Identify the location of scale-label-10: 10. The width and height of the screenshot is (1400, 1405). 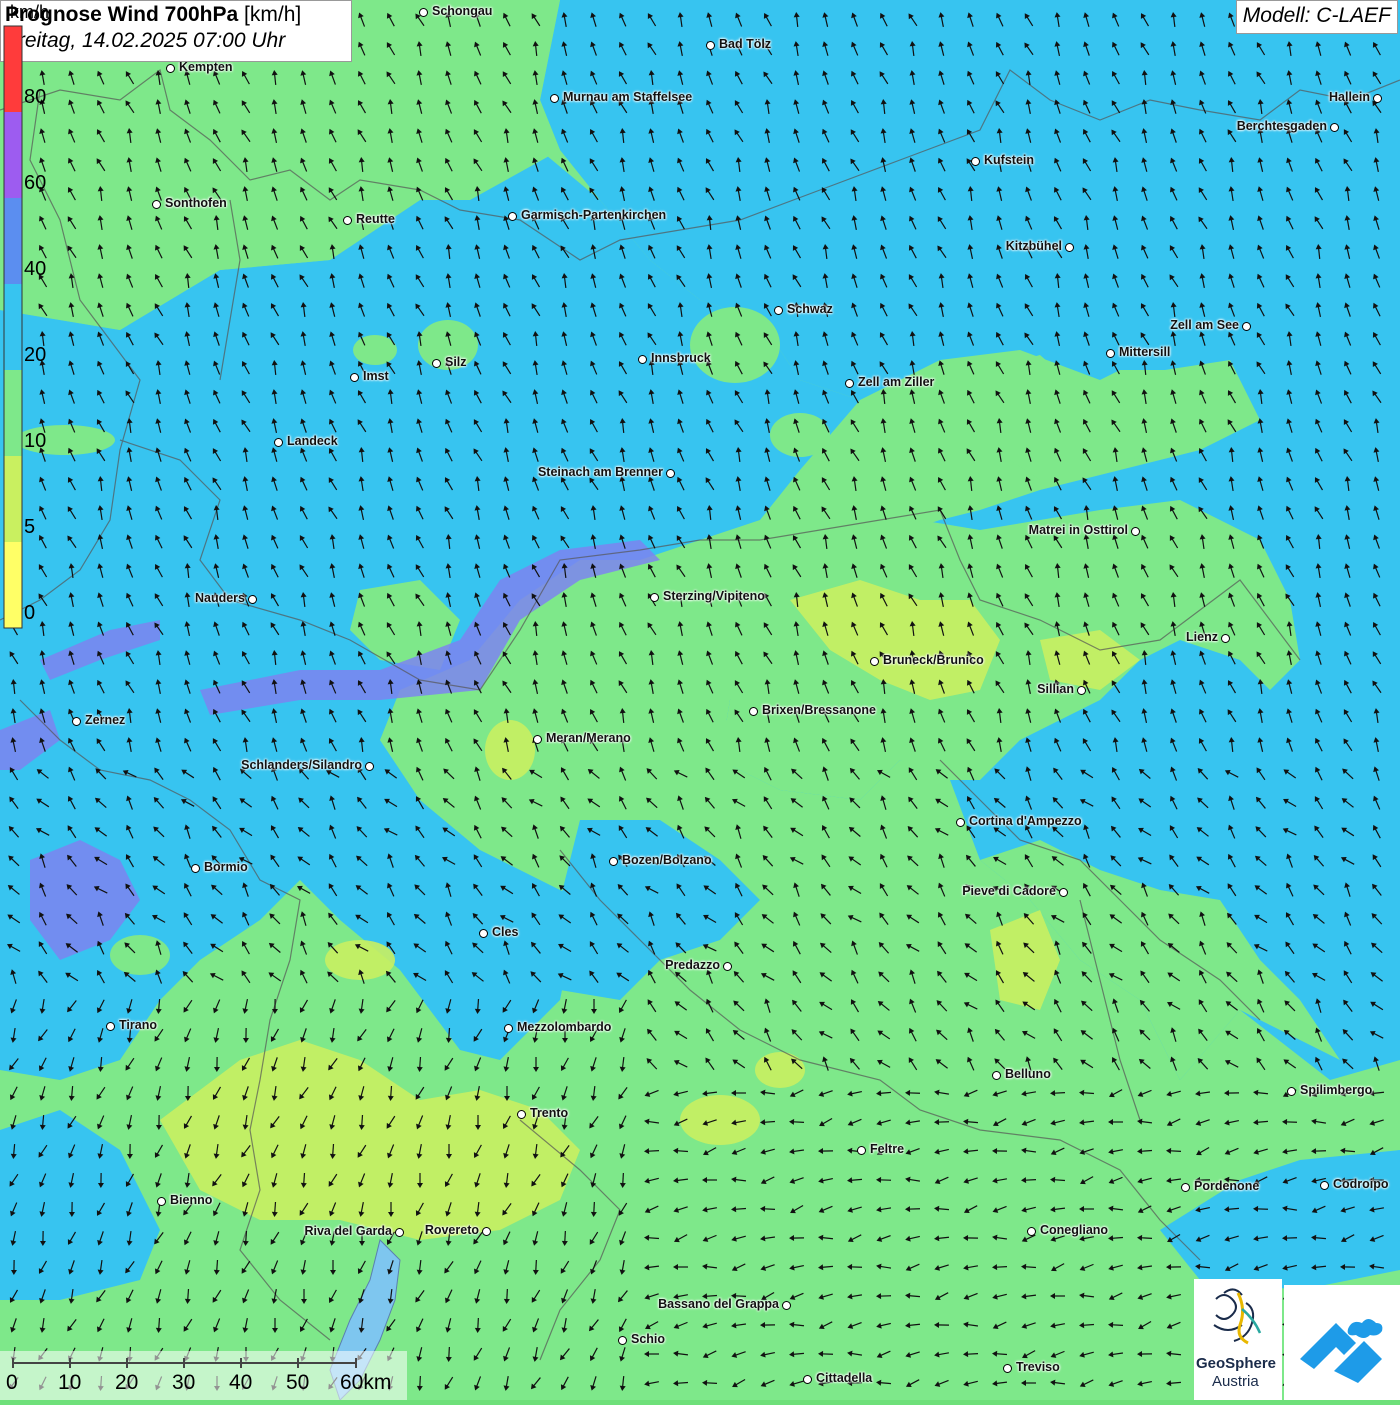
(69, 1383).